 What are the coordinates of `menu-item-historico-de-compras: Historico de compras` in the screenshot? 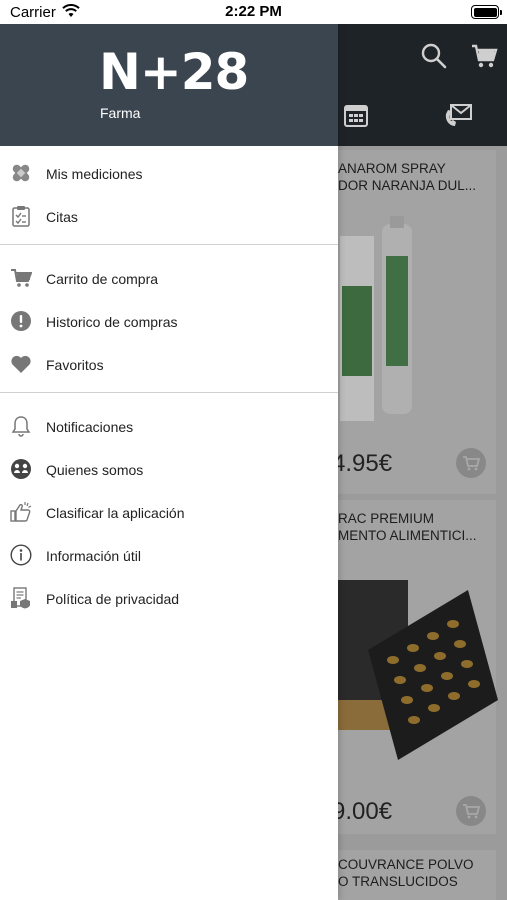 It's located at (169, 321).